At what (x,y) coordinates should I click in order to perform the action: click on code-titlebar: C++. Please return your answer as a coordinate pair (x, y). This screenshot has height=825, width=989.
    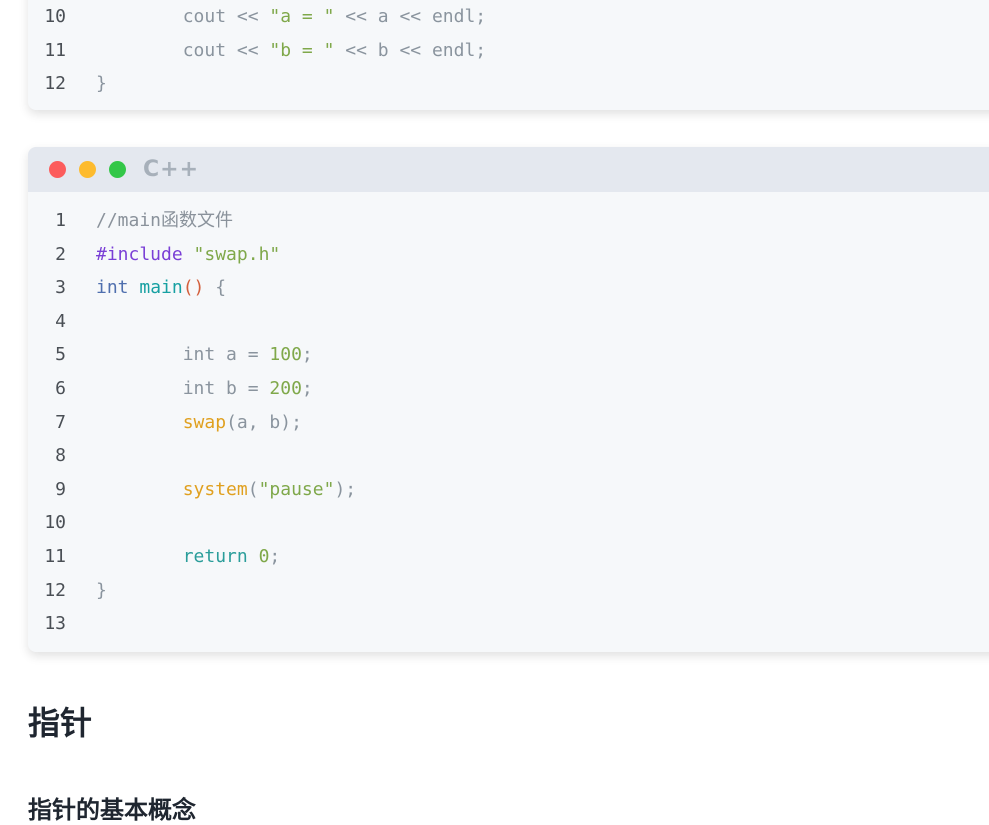
    Looking at the image, I should click on (508, 169).